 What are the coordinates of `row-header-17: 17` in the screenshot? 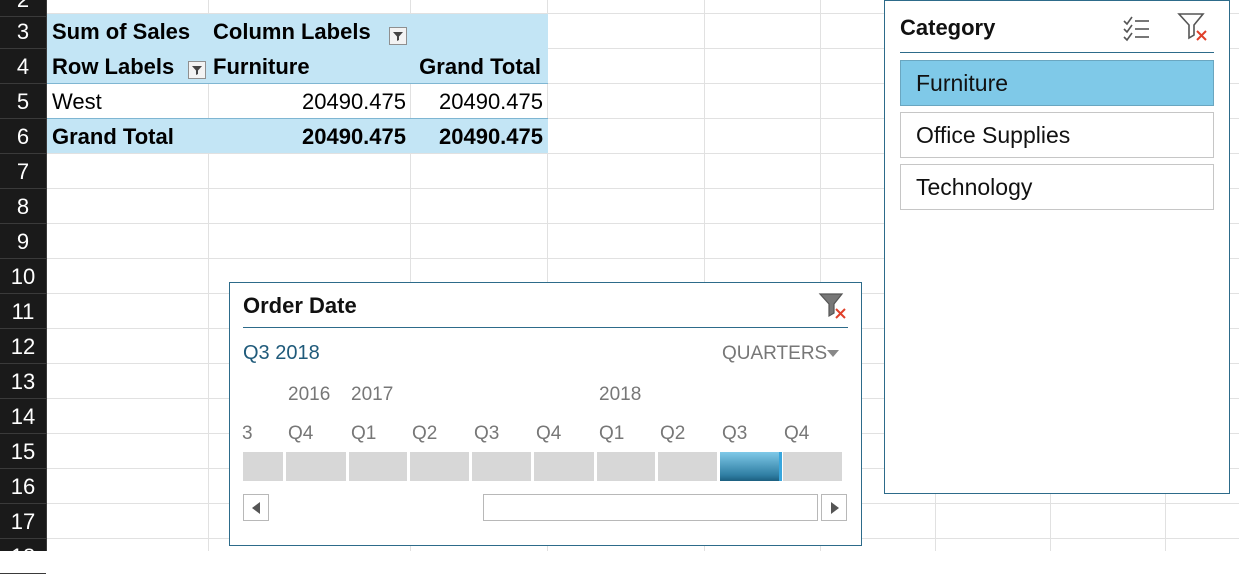 It's located at (23, 521).